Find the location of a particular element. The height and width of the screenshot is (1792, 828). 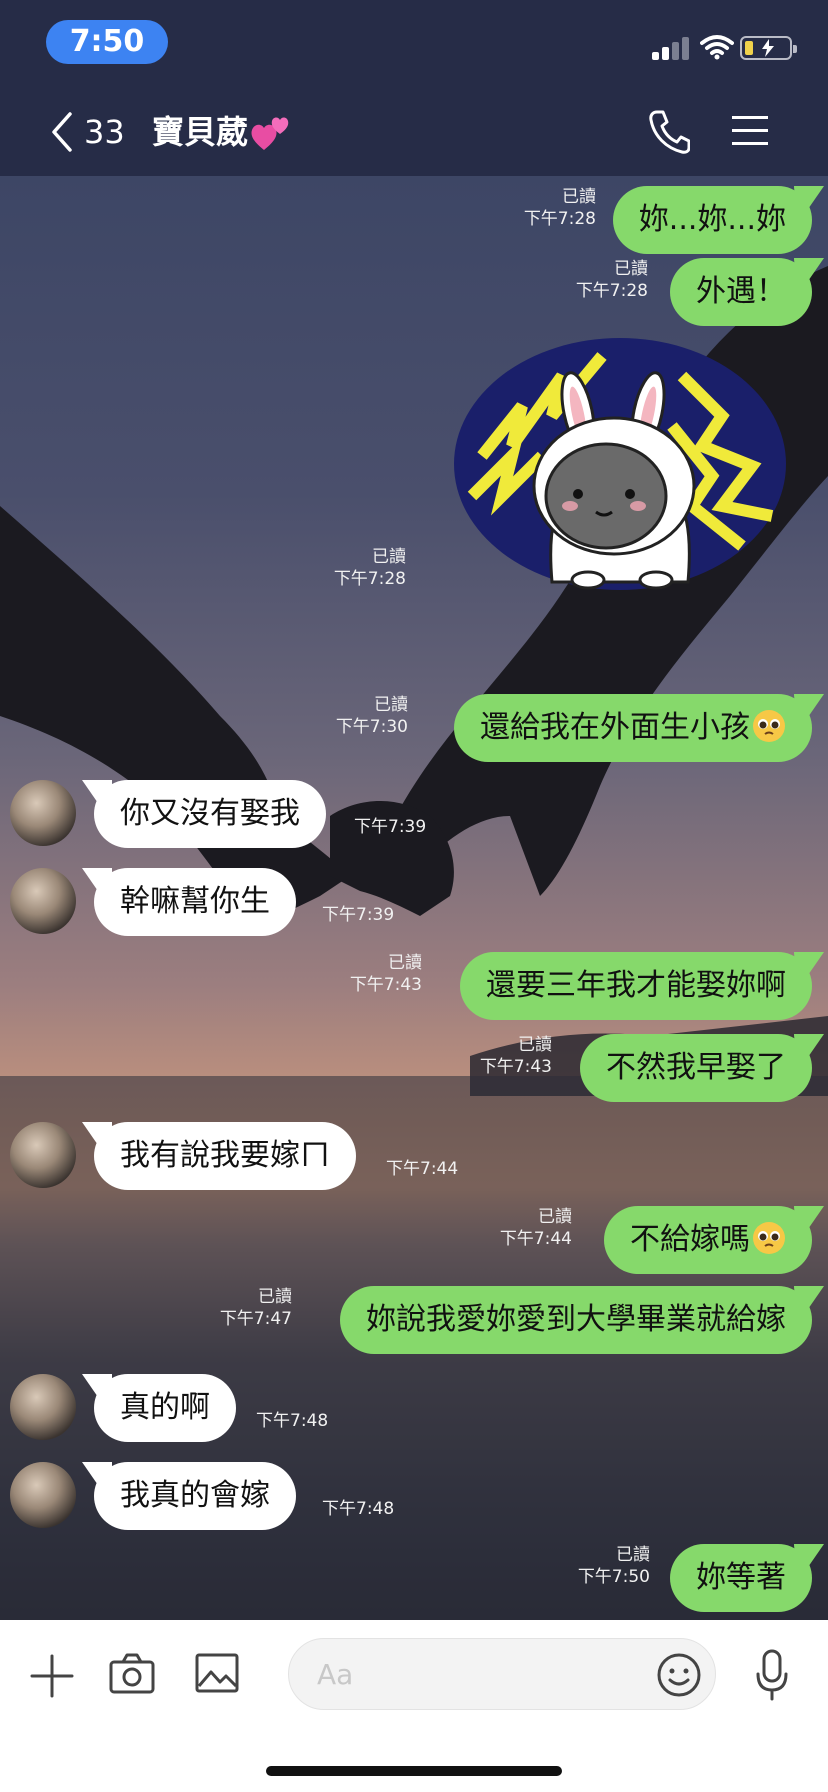

microphone-icon is located at coordinates (772, 1675).